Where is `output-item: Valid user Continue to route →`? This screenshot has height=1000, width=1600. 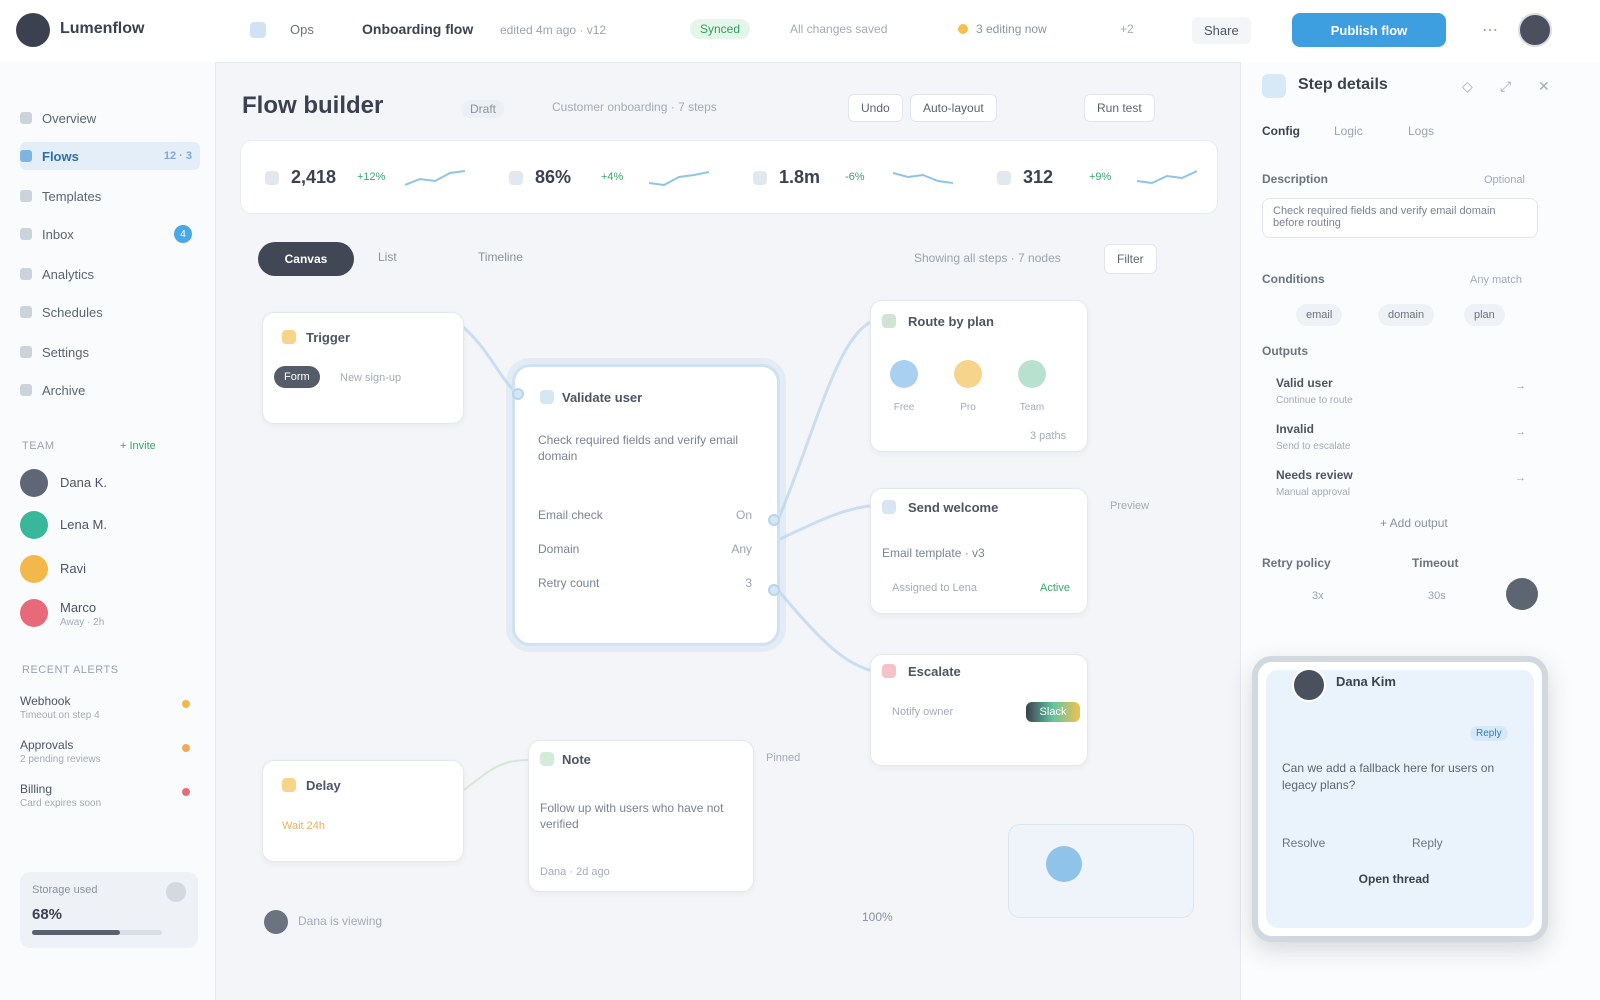 output-item: Valid user Continue to route → is located at coordinates (1401, 394).